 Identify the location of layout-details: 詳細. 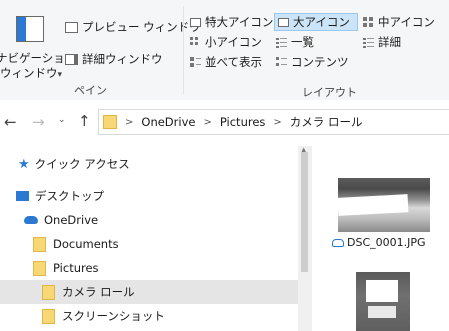
(403, 42).